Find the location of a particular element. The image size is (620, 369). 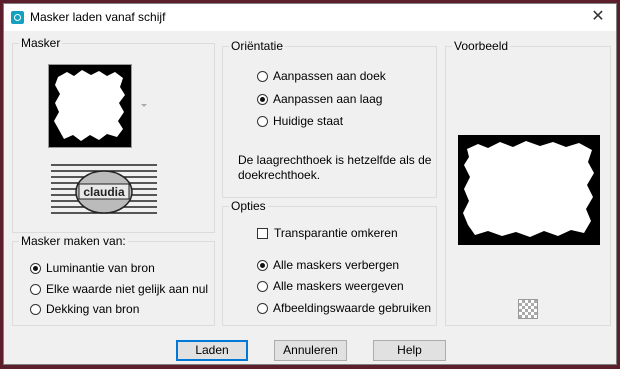

options-group-label: Opties is located at coordinates (248, 206).